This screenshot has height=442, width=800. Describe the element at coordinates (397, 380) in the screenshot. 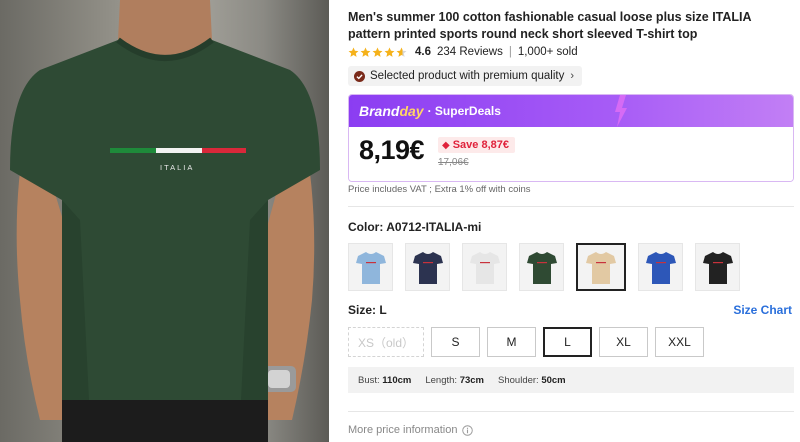

I see `bust-value: 110cm` at that location.